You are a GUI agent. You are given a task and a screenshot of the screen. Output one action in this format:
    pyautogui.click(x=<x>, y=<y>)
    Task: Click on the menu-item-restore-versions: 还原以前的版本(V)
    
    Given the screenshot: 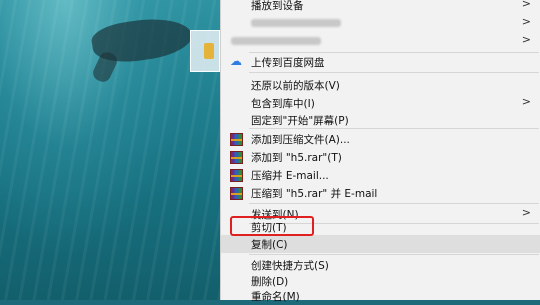 What is the action you would take?
    pyautogui.click(x=380, y=85)
    